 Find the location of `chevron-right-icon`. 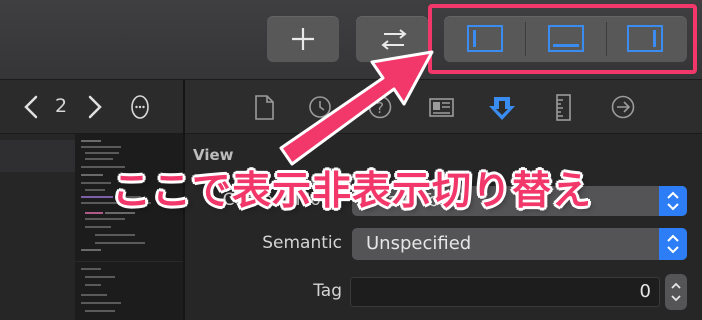

chevron-right-icon is located at coordinates (95, 107).